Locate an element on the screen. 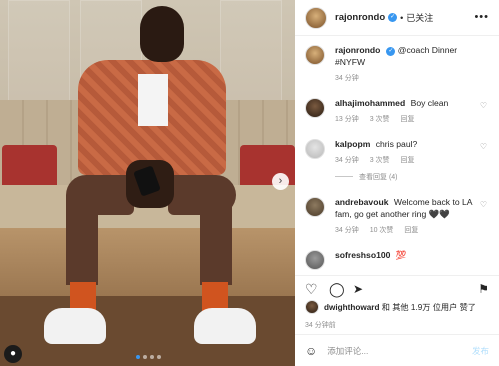 This screenshot has width=499, height=366. view-replies-label: 查看回复 (4) is located at coordinates (378, 177).